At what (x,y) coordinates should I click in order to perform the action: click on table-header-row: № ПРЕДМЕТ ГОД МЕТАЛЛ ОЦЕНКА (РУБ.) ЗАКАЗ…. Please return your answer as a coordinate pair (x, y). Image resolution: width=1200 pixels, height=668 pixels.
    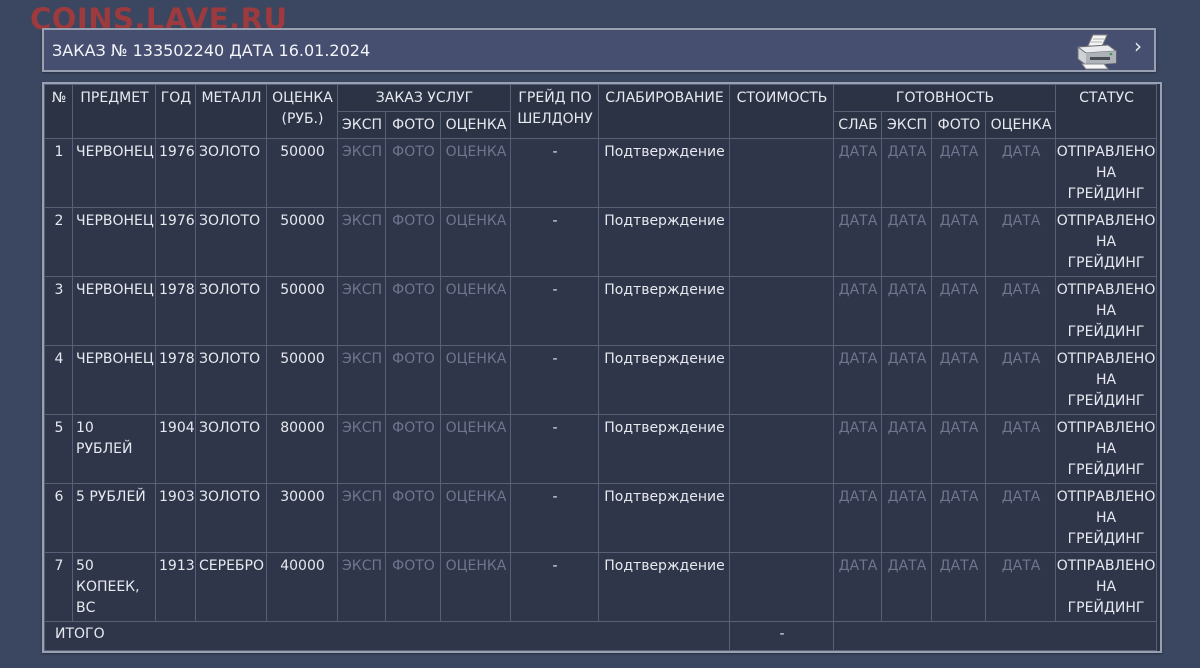
    Looking at the image, I should click on (601, 111).